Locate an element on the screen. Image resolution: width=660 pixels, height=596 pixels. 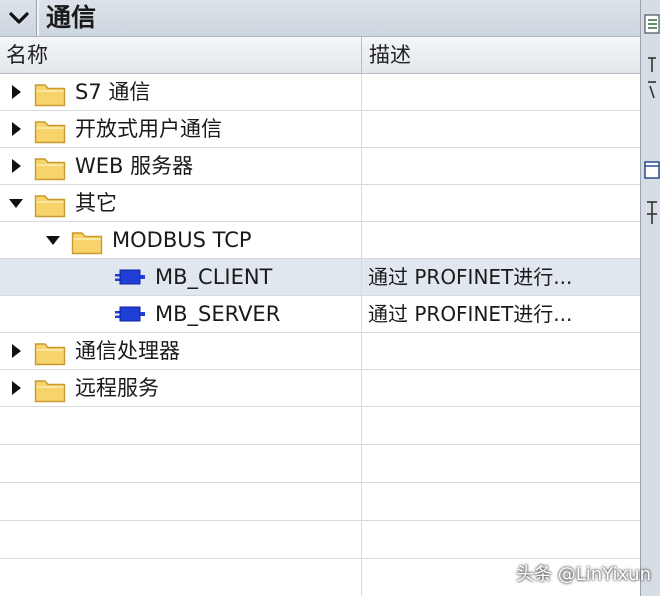
list-icon is located at coordinates (652, 24).